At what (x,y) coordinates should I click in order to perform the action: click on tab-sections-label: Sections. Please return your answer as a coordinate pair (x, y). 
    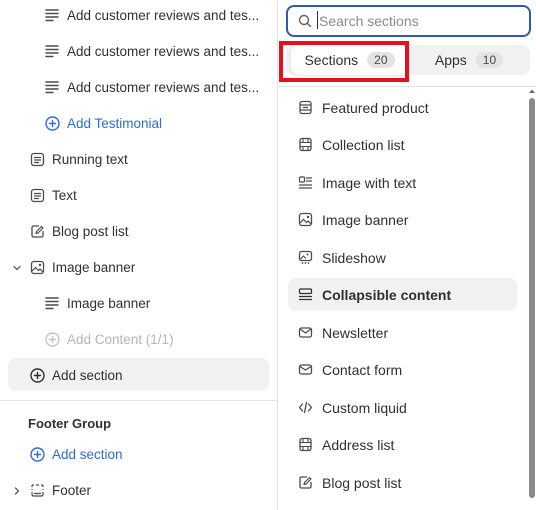
    Looking at the image, I should click on (331, 60).